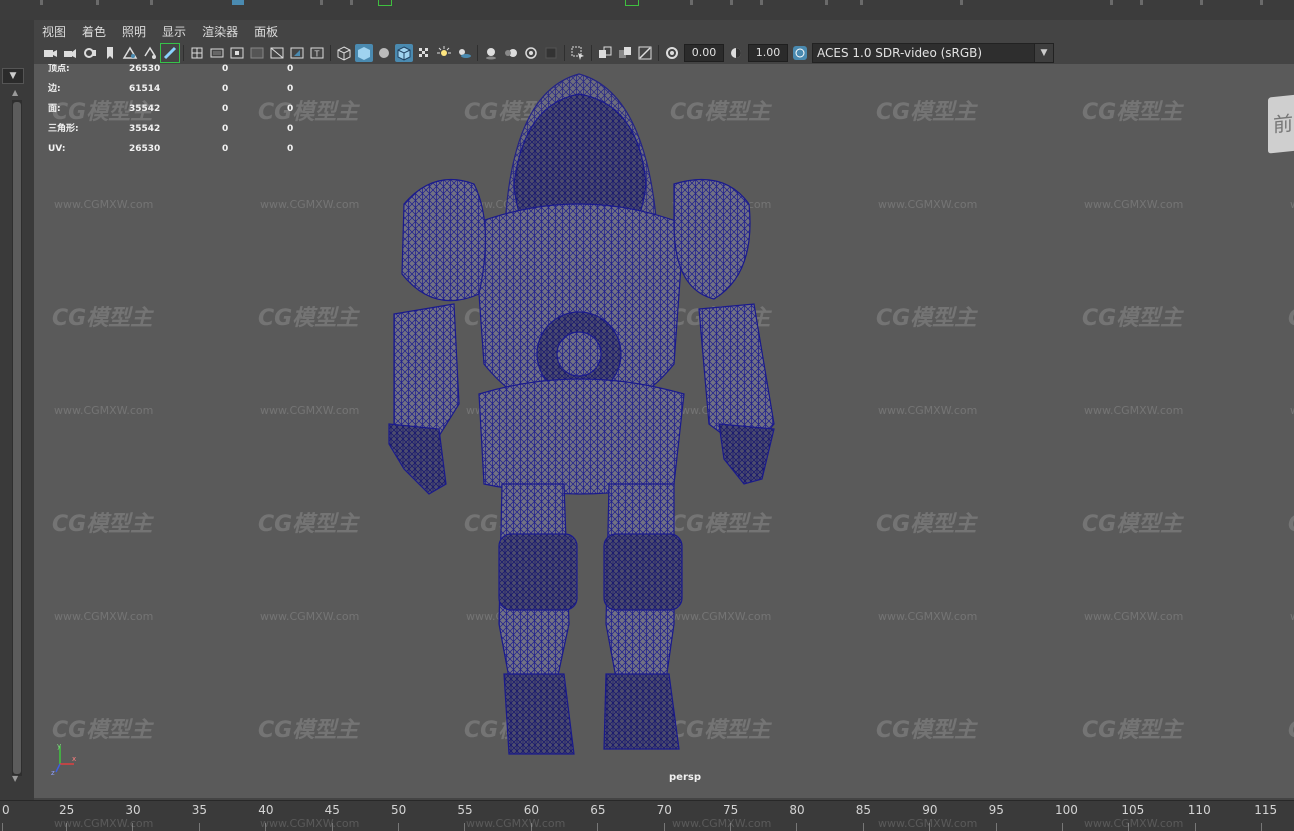 This screenshot has height=831, width=1294. Describe the element at coordinates (110, 53) in the screenshot. I see `bookmark-flag-icon` at that location.